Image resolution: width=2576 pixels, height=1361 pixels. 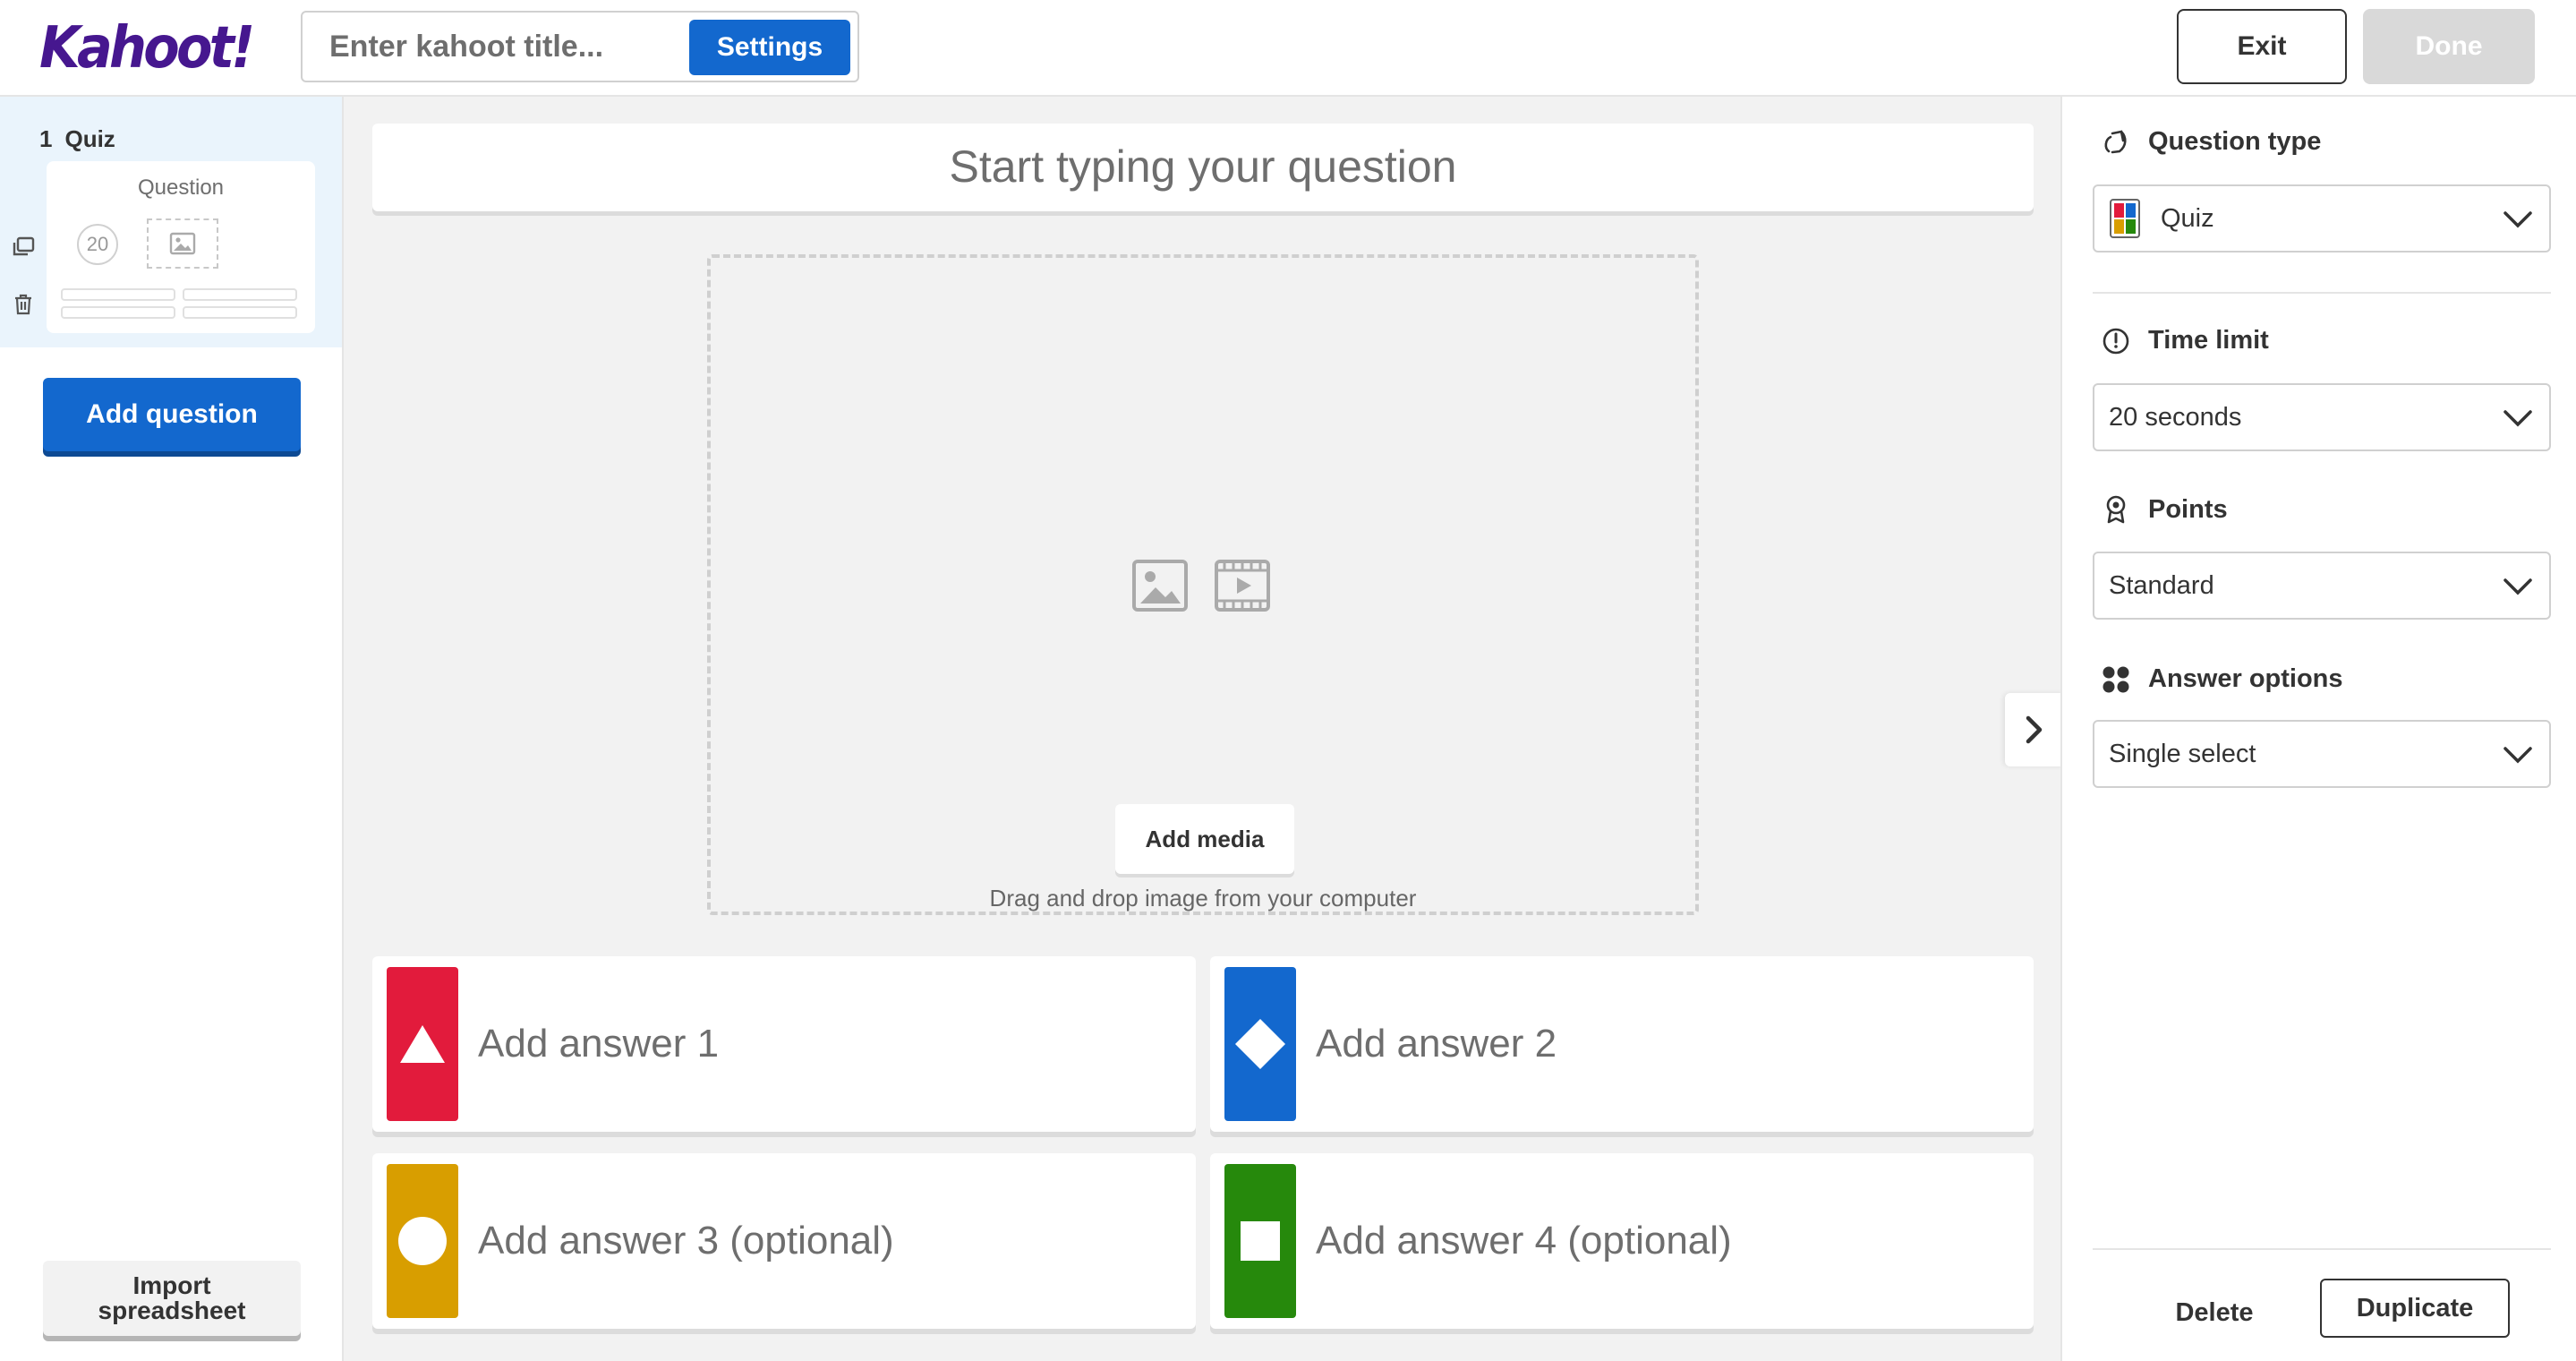 I want to click on image-icon, so click(x=1160, y=586).